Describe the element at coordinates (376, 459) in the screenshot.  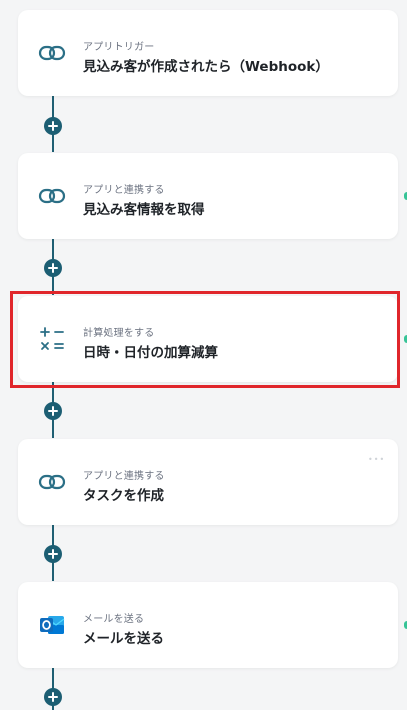
I see `more-options-icon: •••` at that location.